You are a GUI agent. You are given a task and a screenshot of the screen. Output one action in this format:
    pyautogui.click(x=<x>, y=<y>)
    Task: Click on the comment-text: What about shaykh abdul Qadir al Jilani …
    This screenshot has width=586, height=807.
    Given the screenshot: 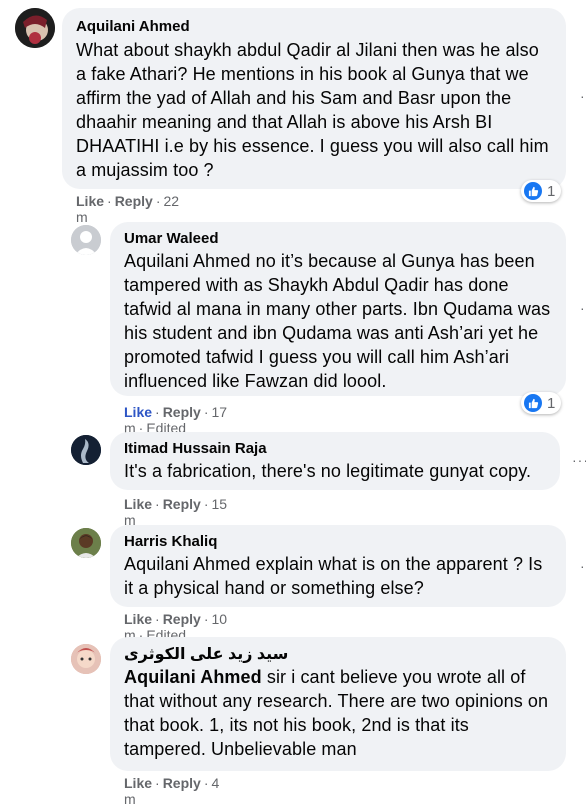 What is the action you would take?
    pyautogui.click(x=312, y=110)
    